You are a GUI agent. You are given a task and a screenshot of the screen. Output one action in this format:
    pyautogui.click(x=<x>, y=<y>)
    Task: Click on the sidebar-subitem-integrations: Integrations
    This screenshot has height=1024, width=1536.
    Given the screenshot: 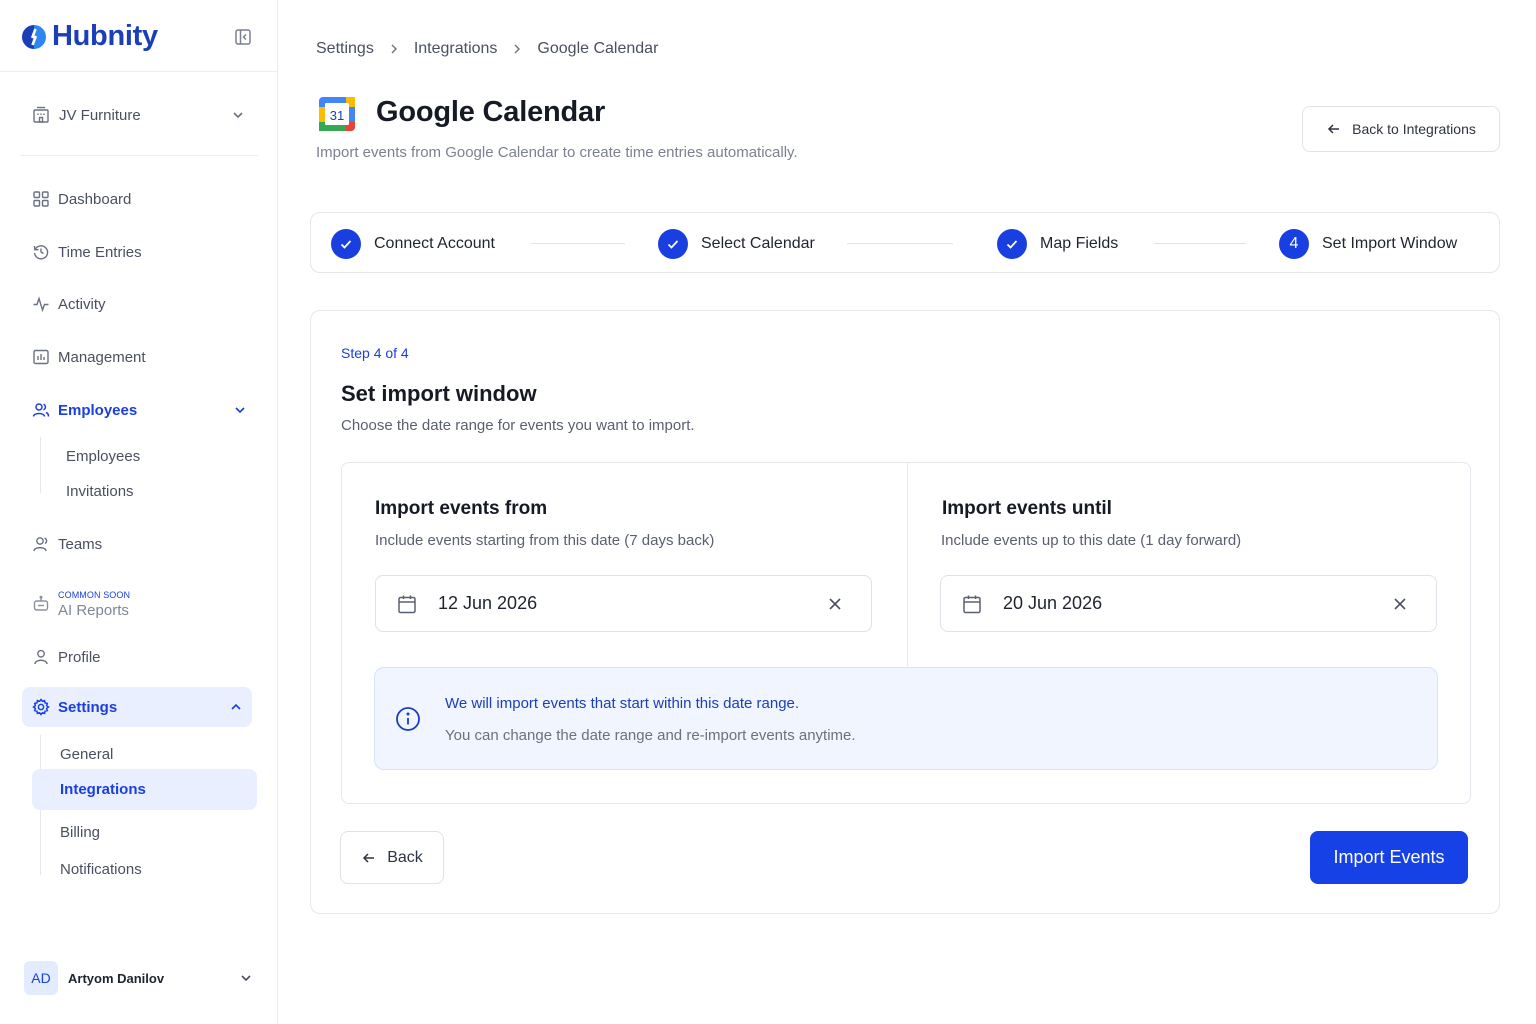 What is the action you would take?
    pyautogui.click(x=144, y=789)
    